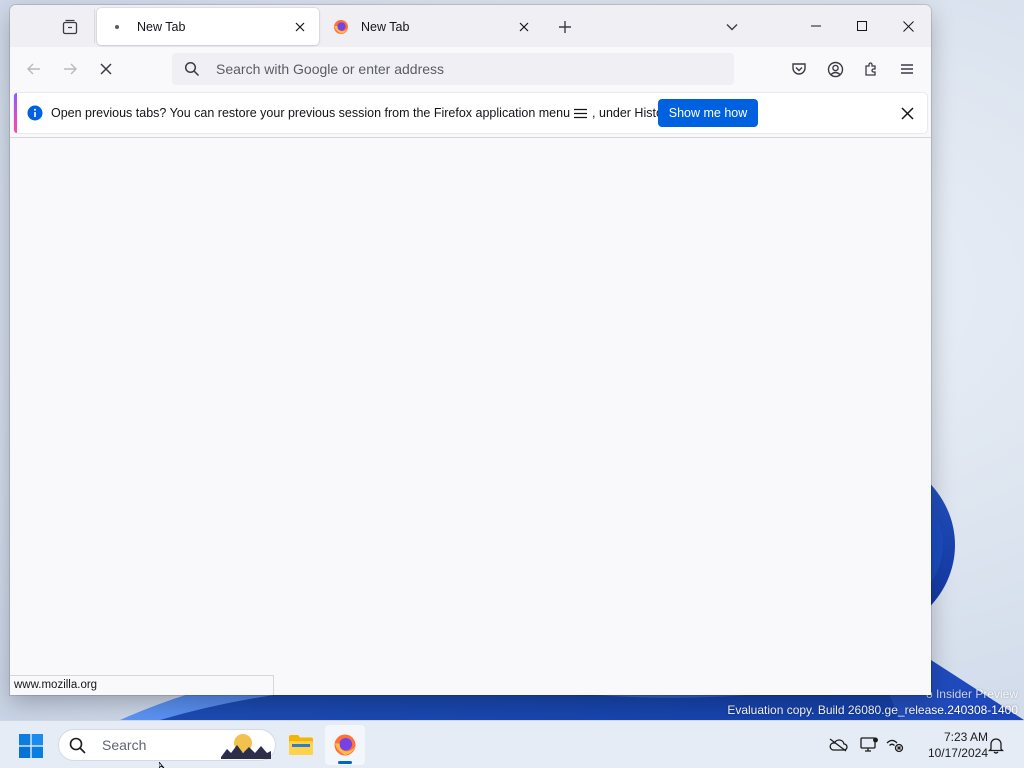  I want to click on network-icon, so click(895, 746).